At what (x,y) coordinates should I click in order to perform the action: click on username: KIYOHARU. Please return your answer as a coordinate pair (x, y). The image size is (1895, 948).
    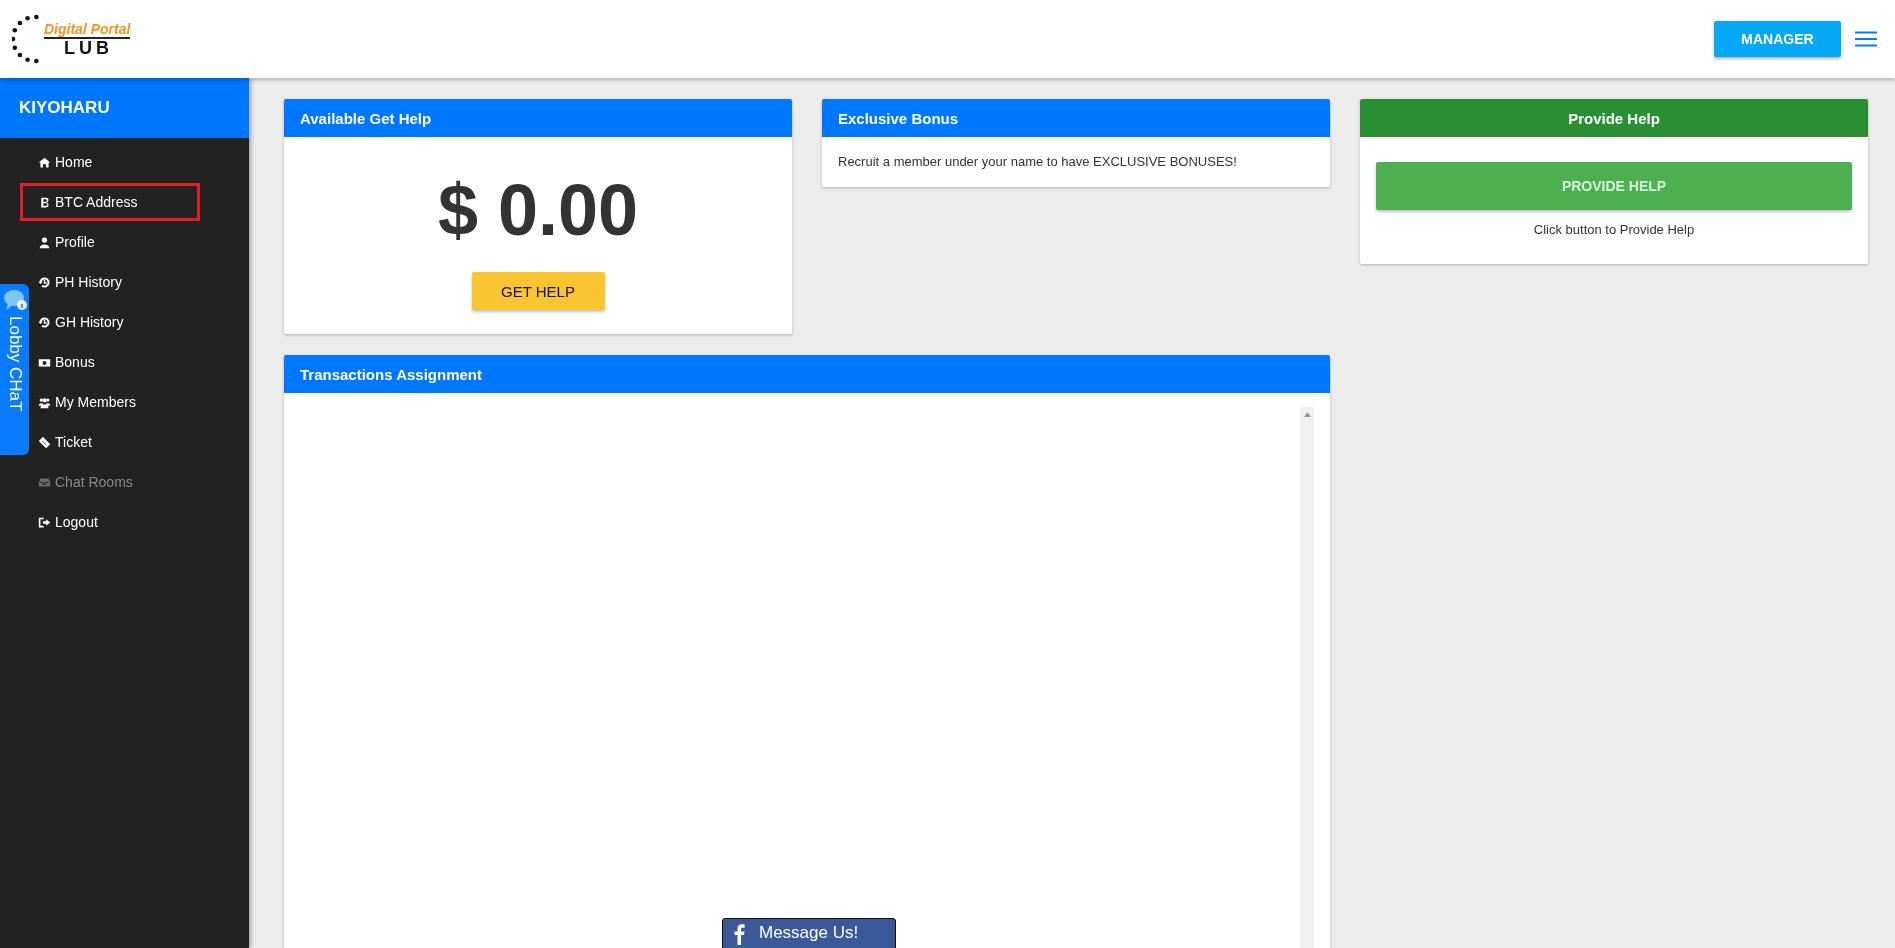
    Looking at the image, I should click on (124, 108).